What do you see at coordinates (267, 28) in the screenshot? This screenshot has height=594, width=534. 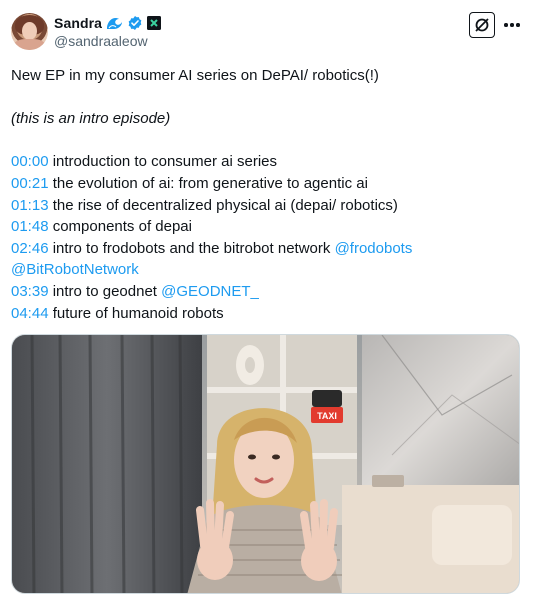 I see `tweet-header: Sandra @sandraaleow` at bounding box center [267, 28].